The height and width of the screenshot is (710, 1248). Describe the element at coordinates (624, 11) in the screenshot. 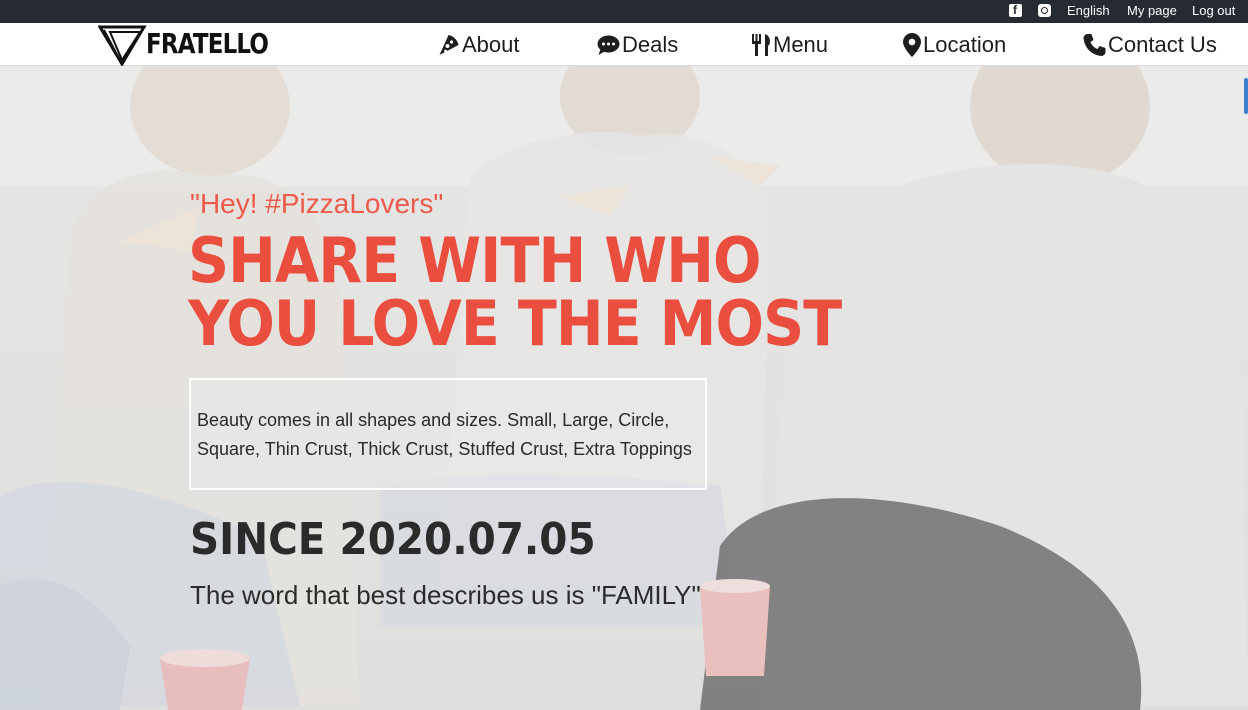

I see `top-utility-bar: f English My page Log out` at that location.